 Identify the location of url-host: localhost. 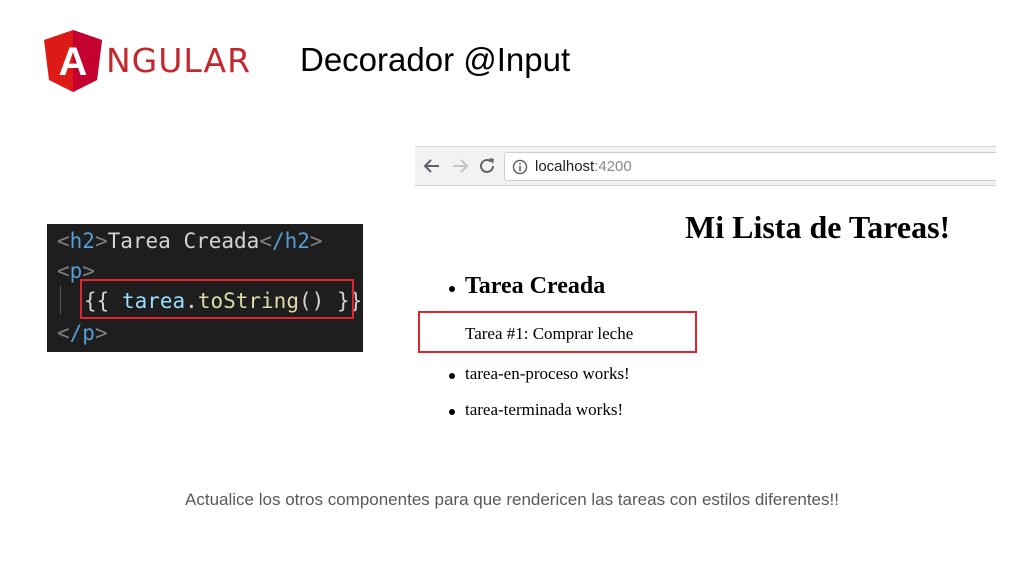
(565, 166).